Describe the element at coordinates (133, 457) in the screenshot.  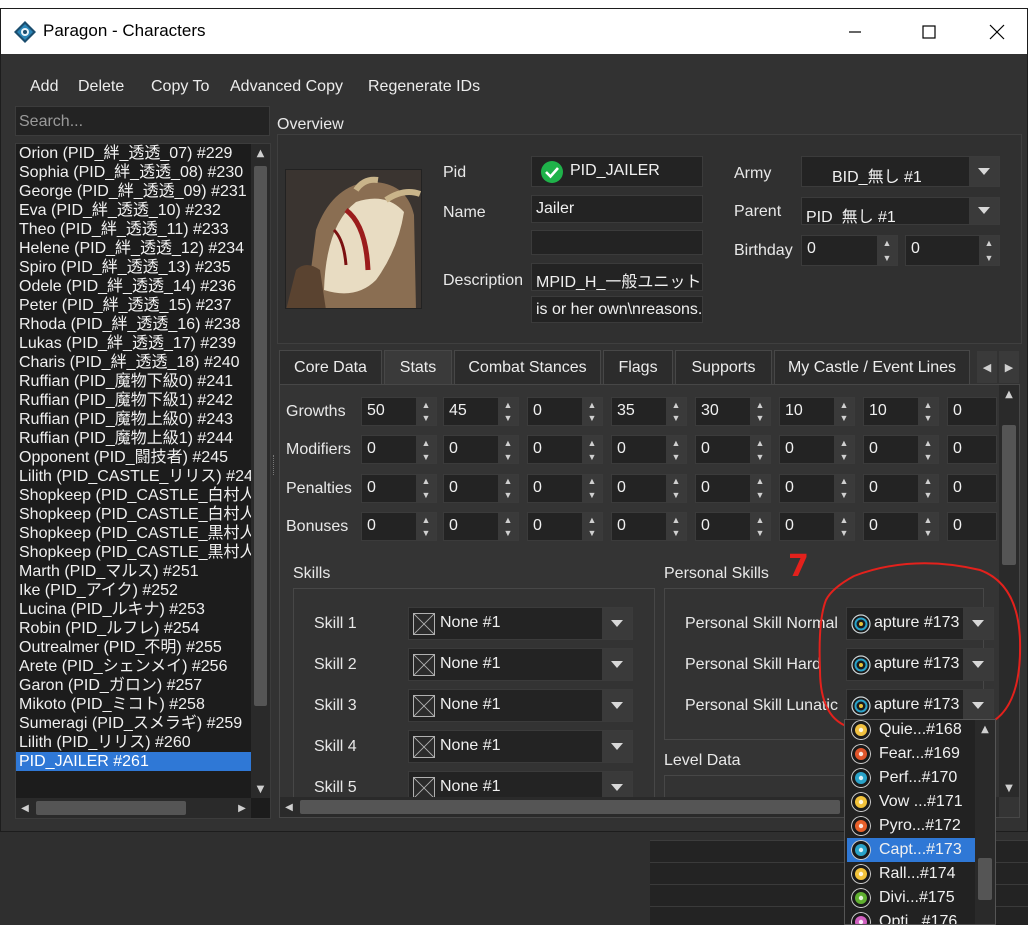
I see `character-list-item: Opponent (PID_闘技者) #245` at that location.